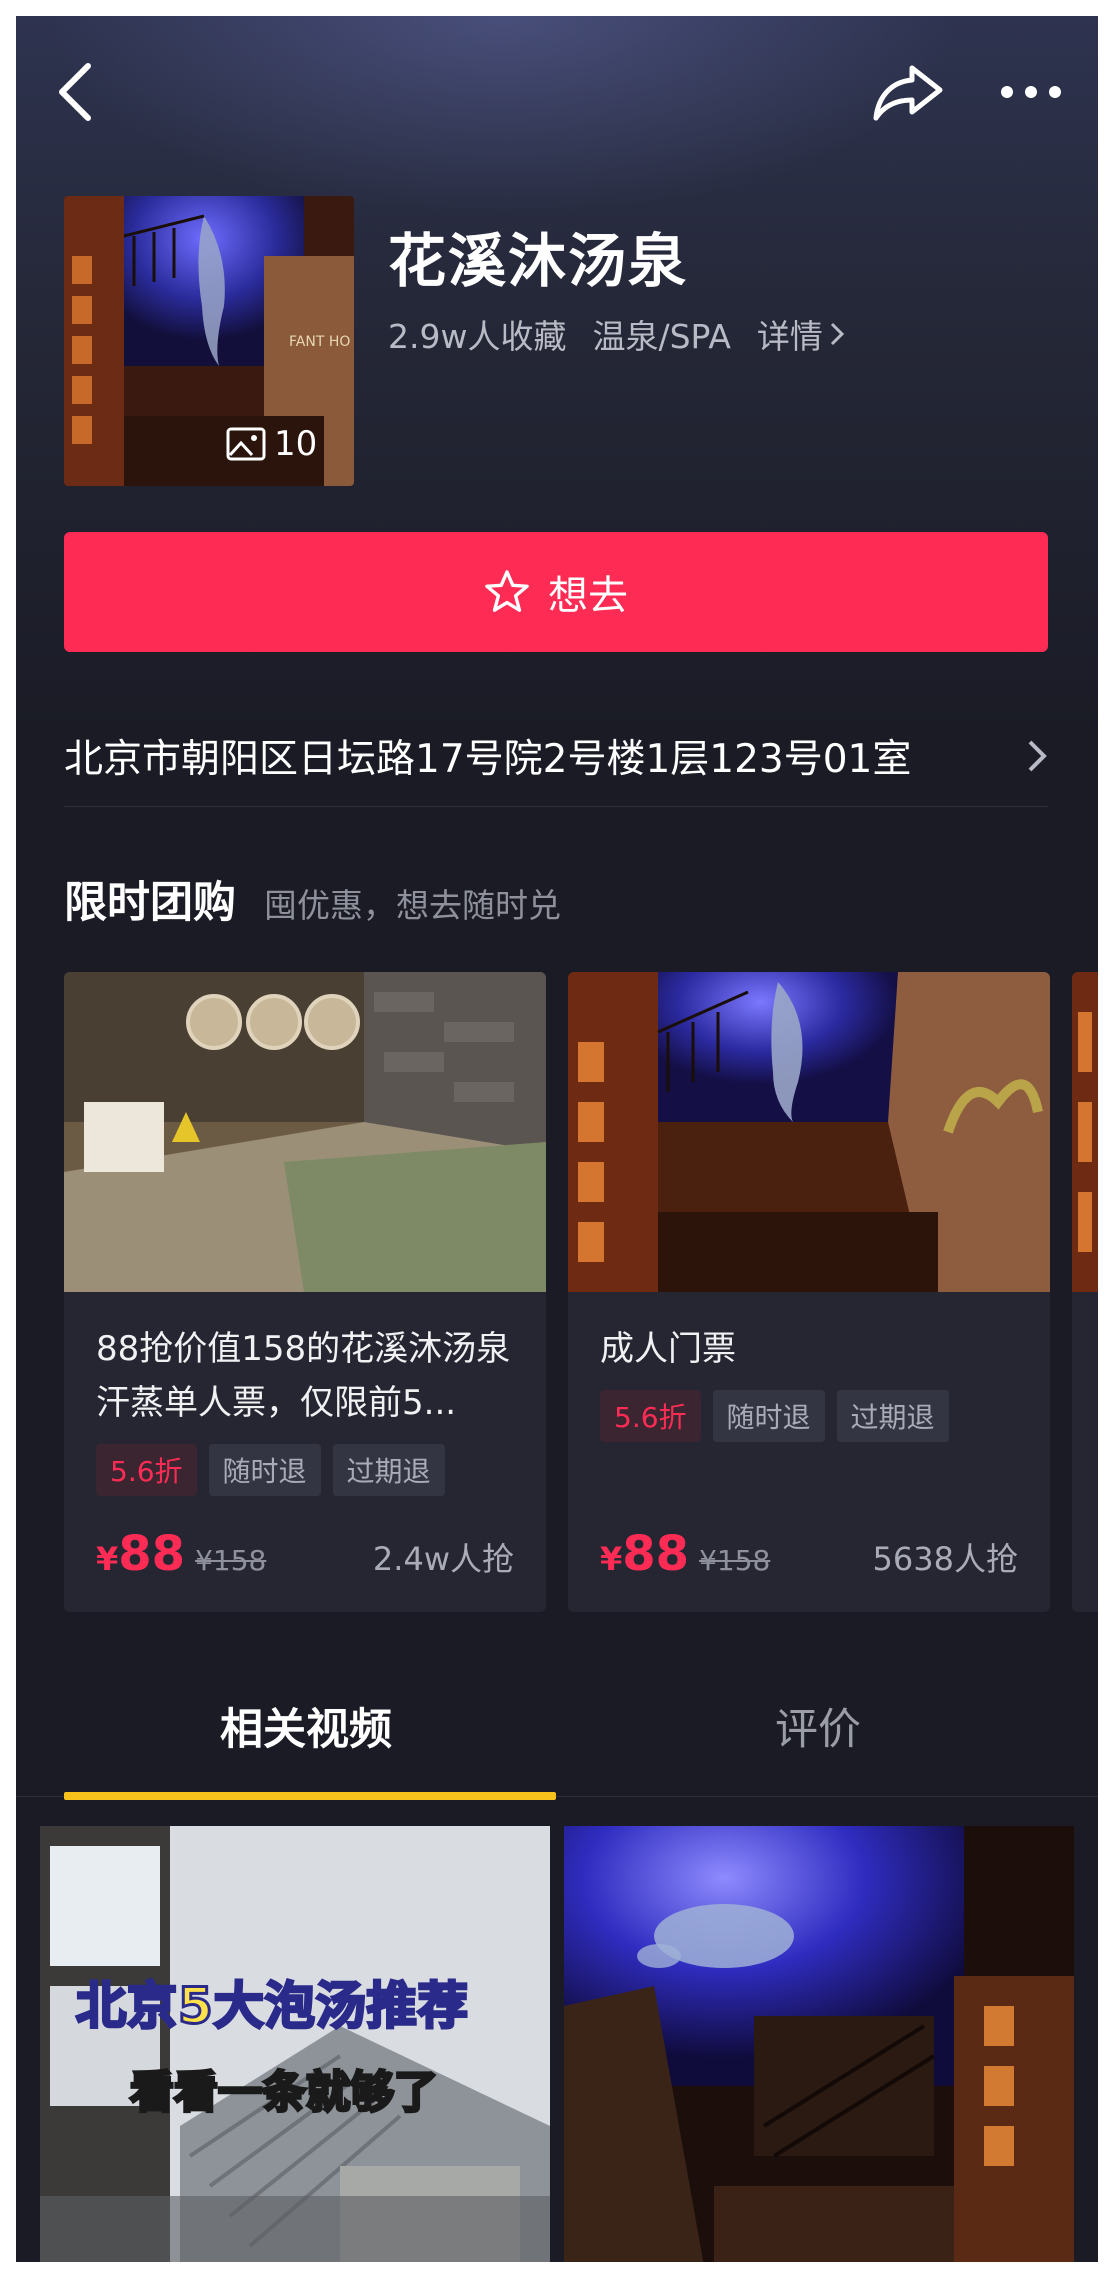 The height and width of the screenshot is (2278, 1114). Describe the element at coordinates (661, 336) in the screenshot. I see `store-category: 温泉/SPA` at that location.